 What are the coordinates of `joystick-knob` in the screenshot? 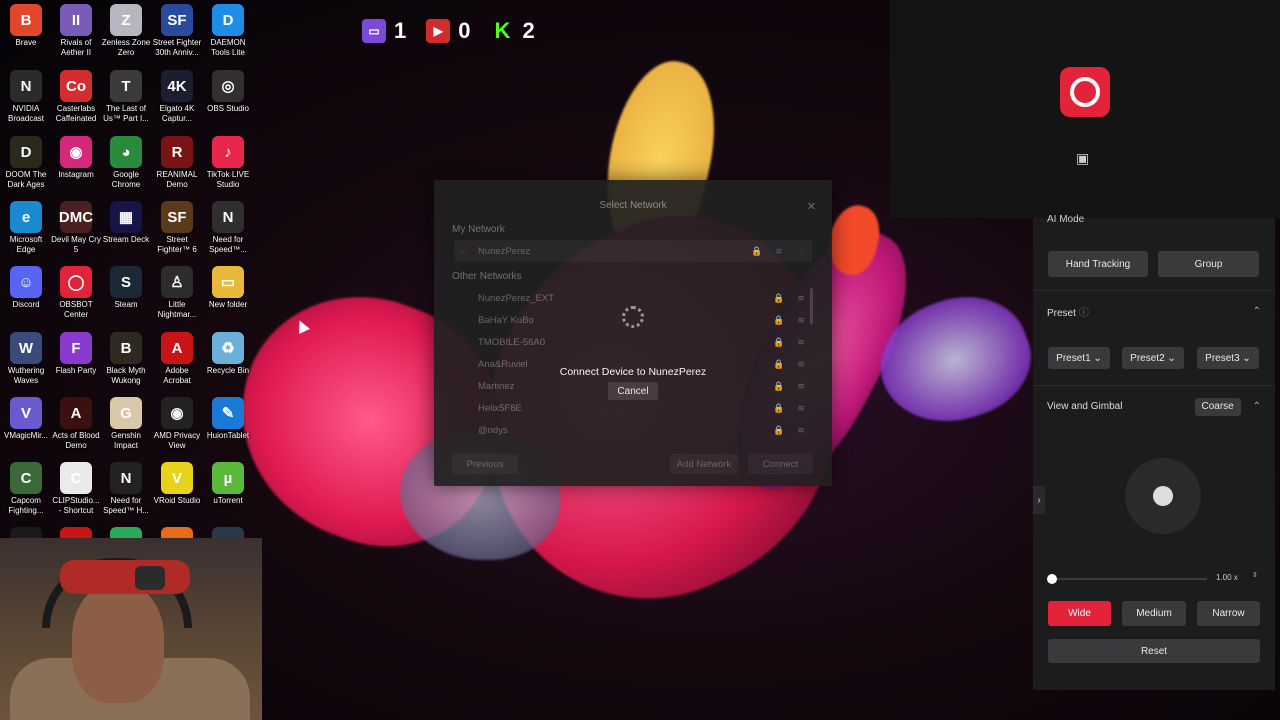 It's located at (1163, 496).